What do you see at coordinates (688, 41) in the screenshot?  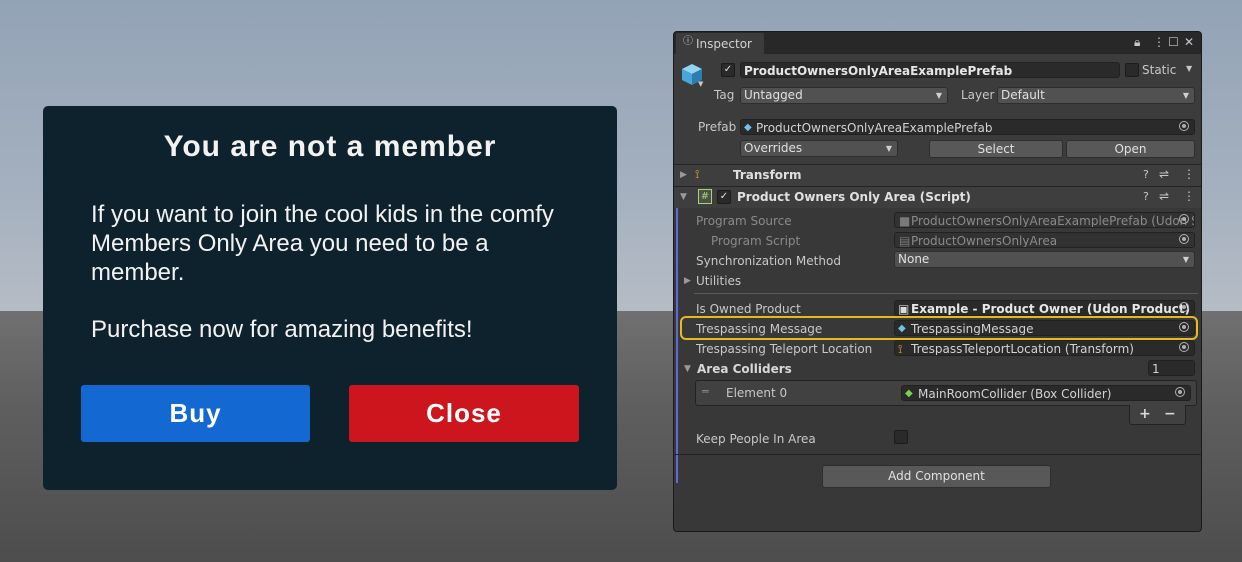 I see `info-icon: ⓘ` at bounding box center [688, 41].